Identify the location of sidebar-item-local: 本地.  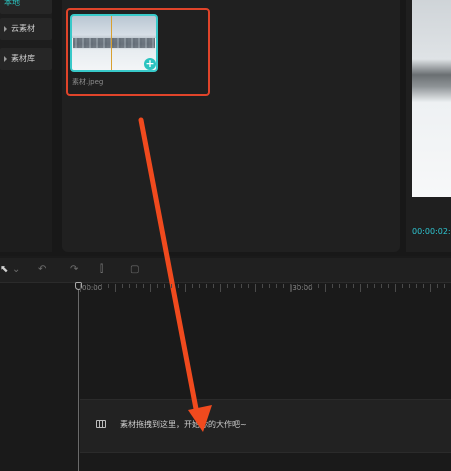
(26, 7).